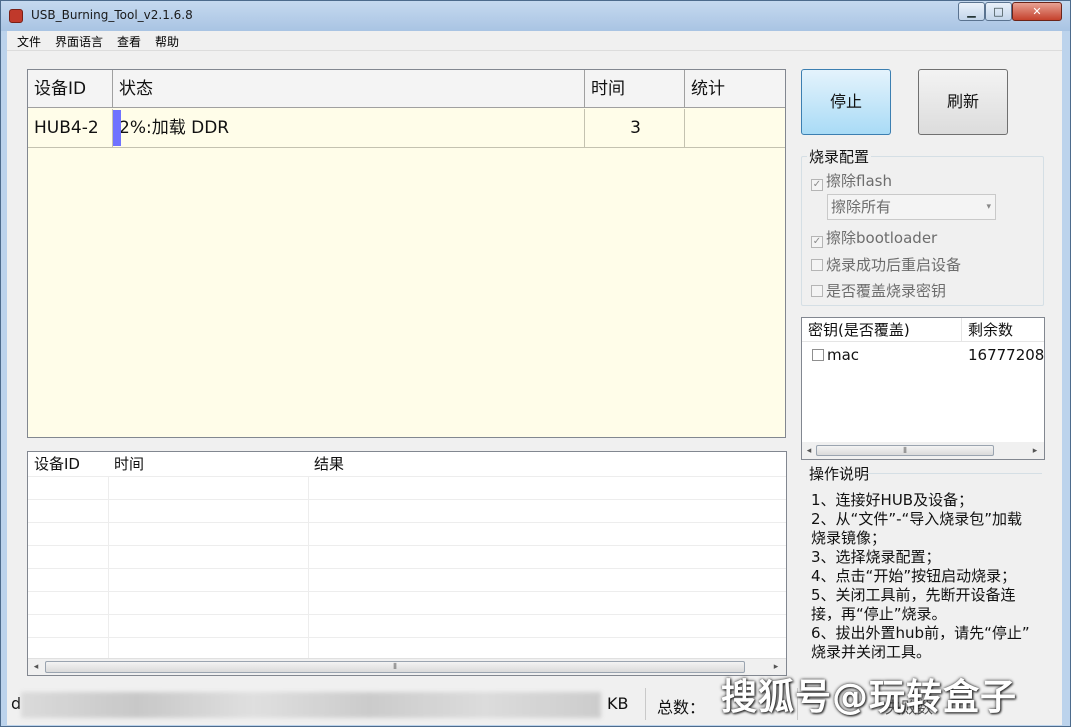 This screenshot has width=1071, height=727. Describe the element at coordinates (914, 576) in the screenshot. I see `help-line: 4、点击“开始”按钮启动烧录；` at that location.